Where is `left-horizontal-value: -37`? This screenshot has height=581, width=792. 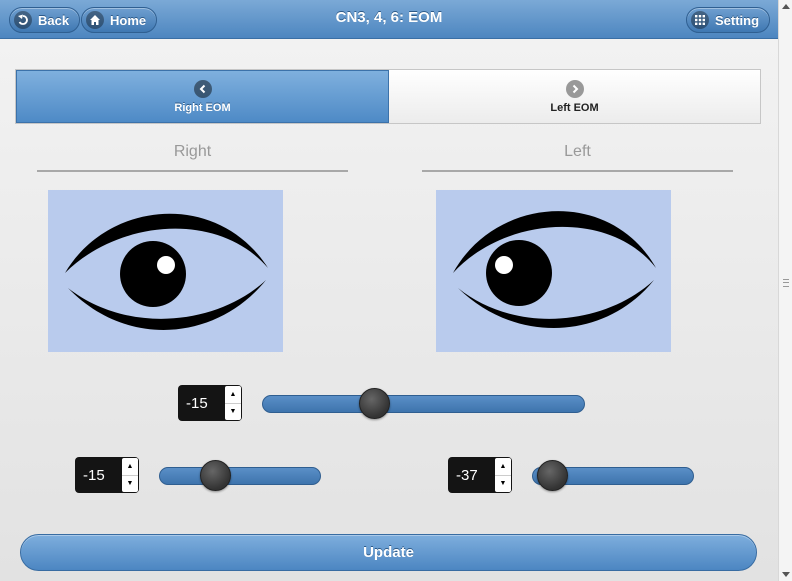
left-horizontal-value: -37 is located at coordinates (471, 475).